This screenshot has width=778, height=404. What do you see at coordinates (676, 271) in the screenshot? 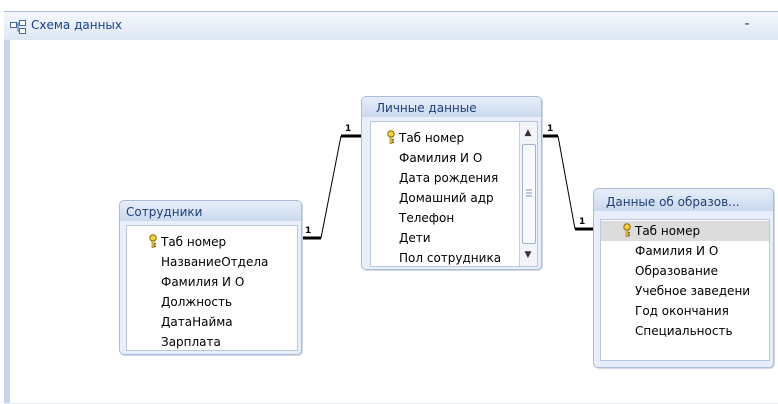
I see `field-name: Образование` at bounding box center [676, 271].